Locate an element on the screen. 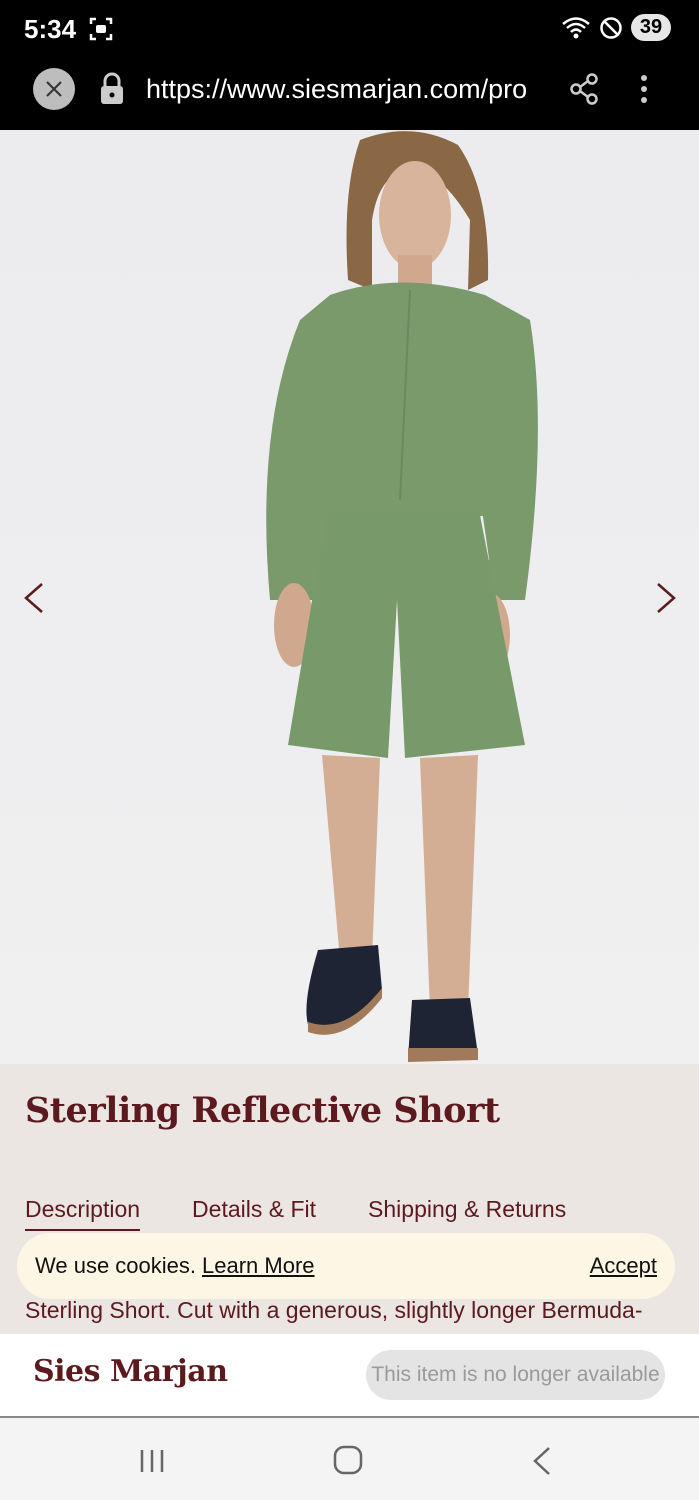  close-tab-button is located at coordinates (54, 89).